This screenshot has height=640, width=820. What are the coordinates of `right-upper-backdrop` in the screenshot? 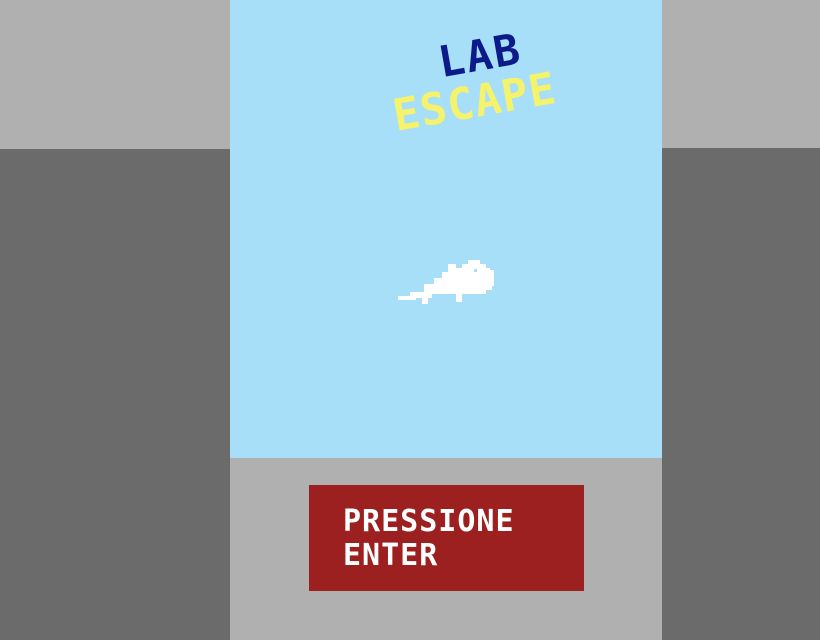 It's located at (741, 74).